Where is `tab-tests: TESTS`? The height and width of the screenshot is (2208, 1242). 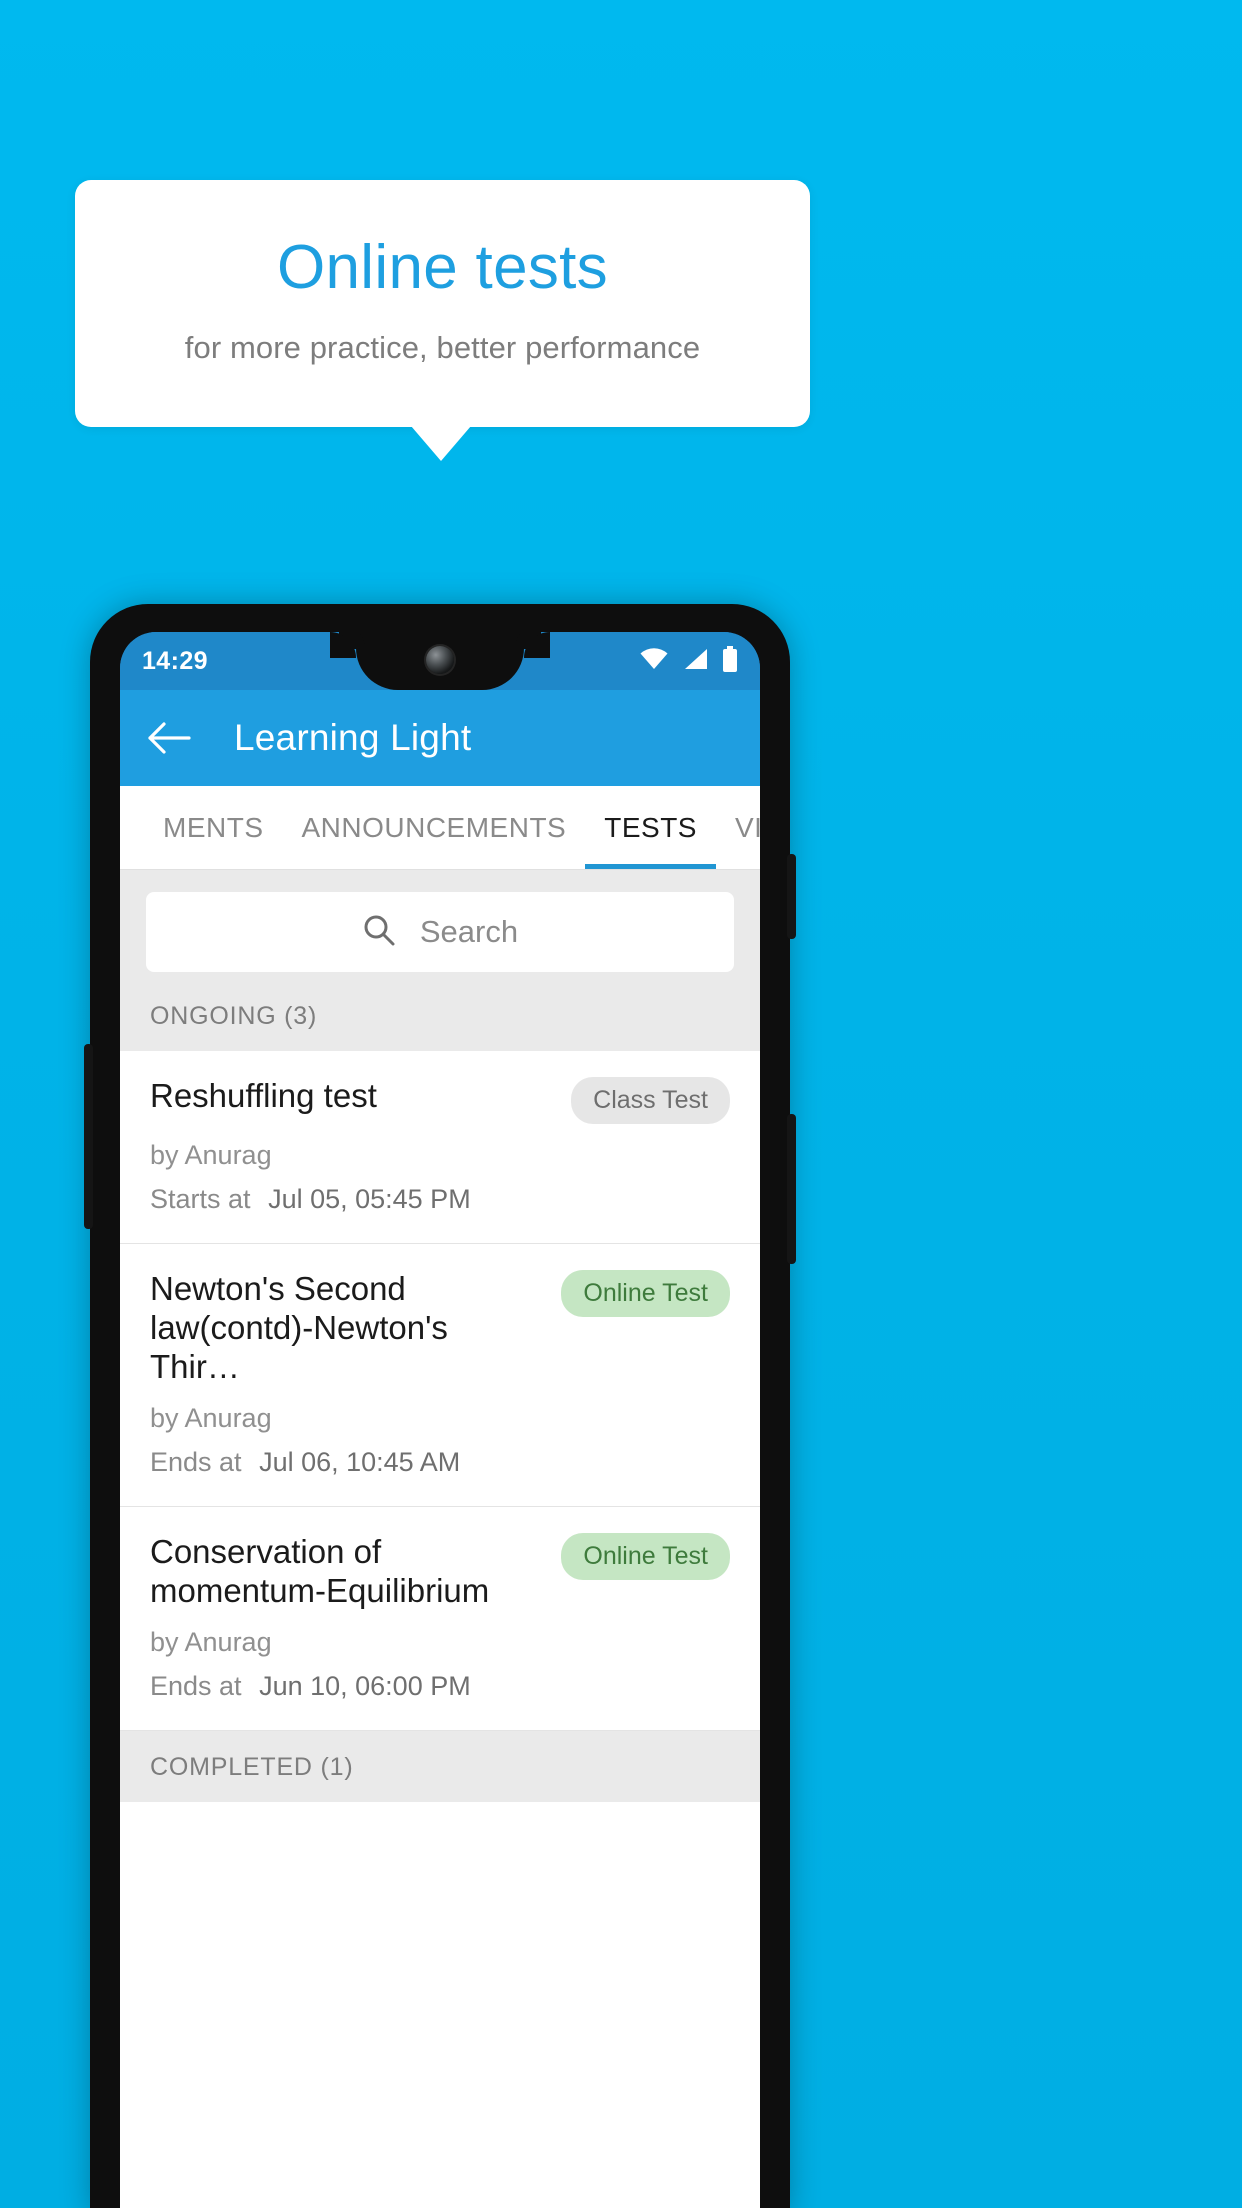
tab-tests: TESTS is located at coordinates (650, 827).